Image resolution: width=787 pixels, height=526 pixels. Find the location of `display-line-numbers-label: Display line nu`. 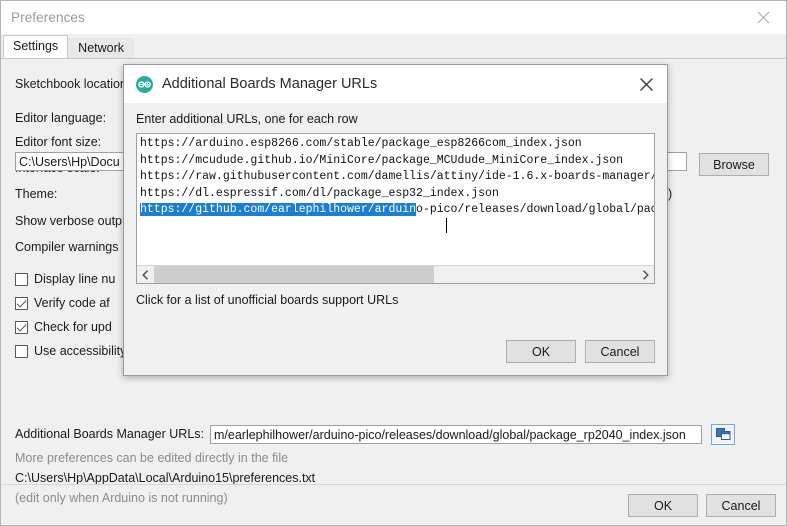

display-line-numbers-label: Display line nu is located at coordinates (75, 279).